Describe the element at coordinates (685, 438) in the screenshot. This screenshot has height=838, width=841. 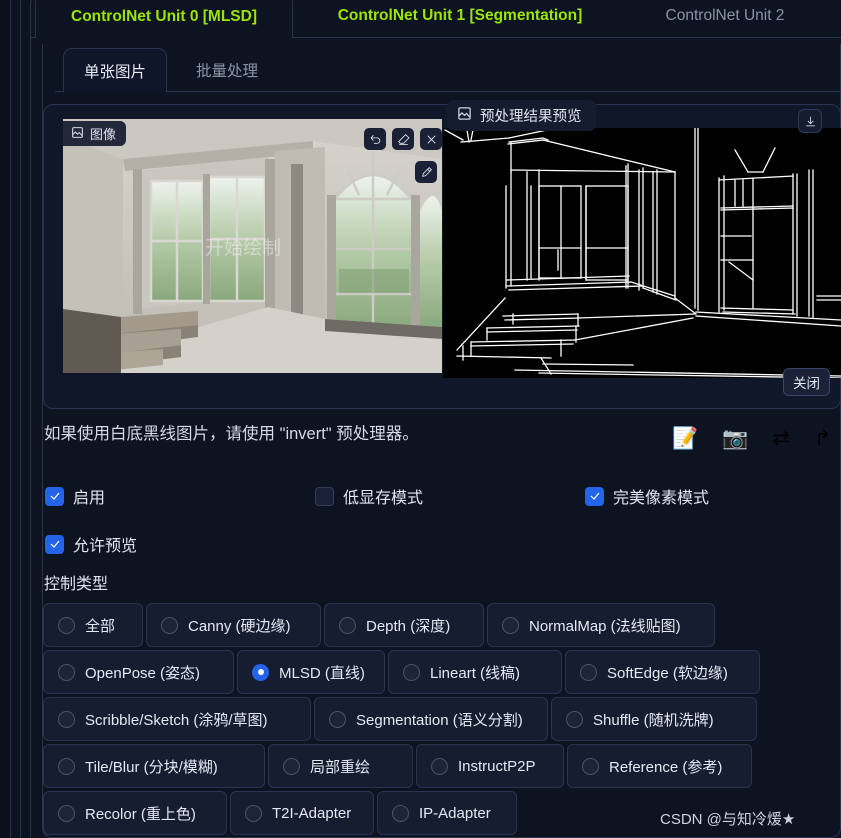
I see `edit-document-icon: 📝` at that location.